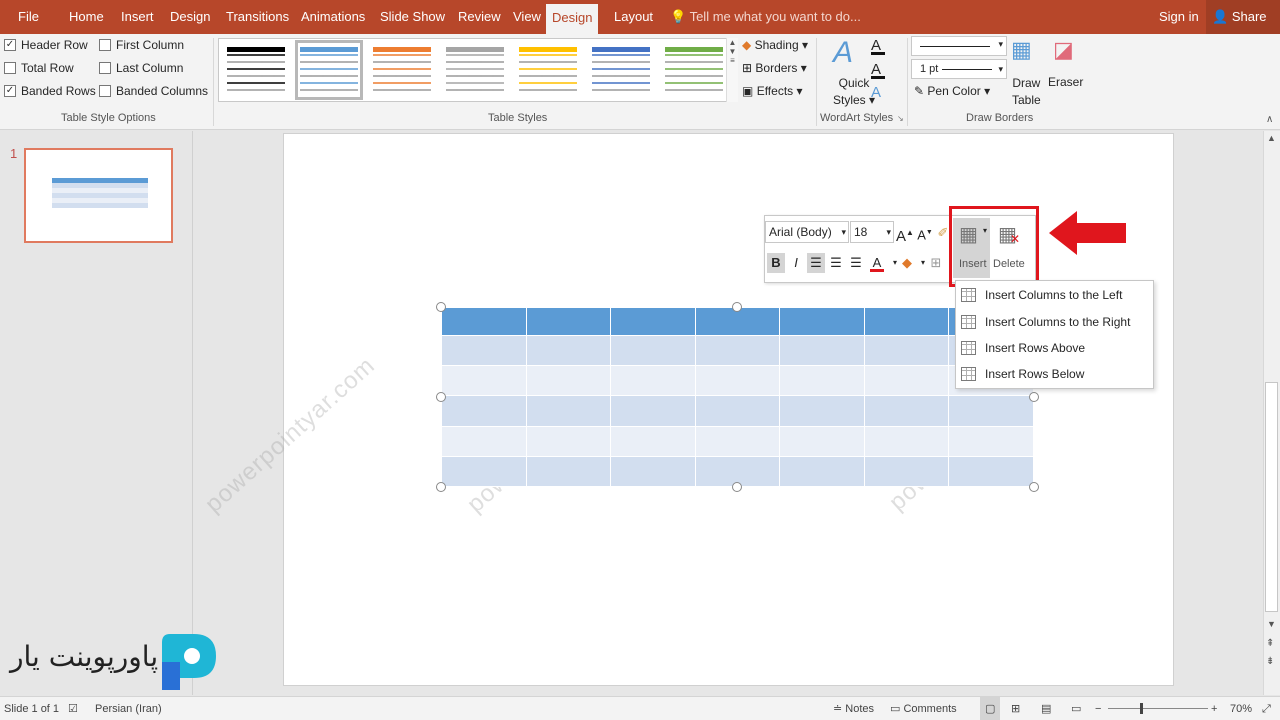 This screenshot has width=1280, height=720. Describe the element at coordinates (1270, 643) in the screenshot. I see `previous-slide-icon: ⇞` at that location.